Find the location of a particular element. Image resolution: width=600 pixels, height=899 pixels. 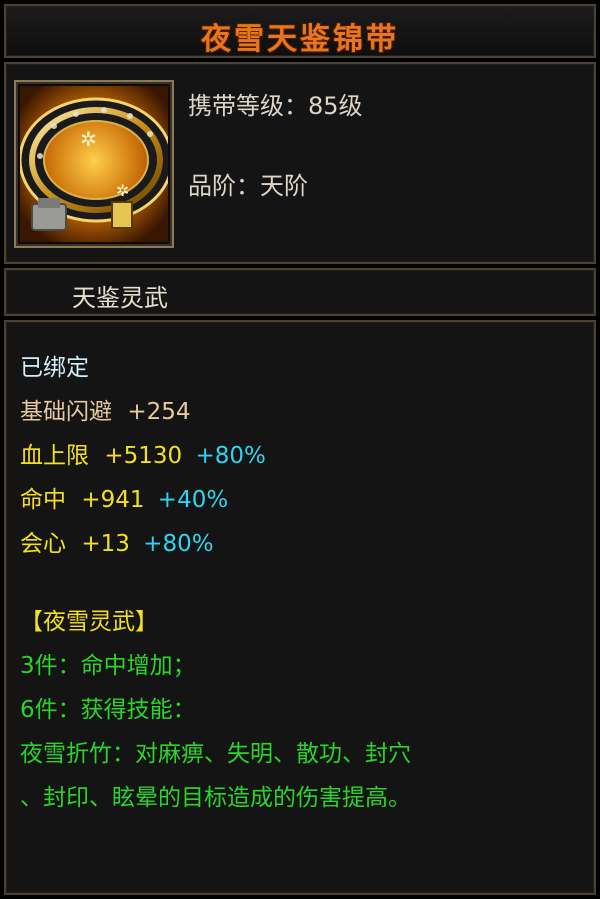

item-grade: 品阶：天阶 is located at coordinates (248, 186).